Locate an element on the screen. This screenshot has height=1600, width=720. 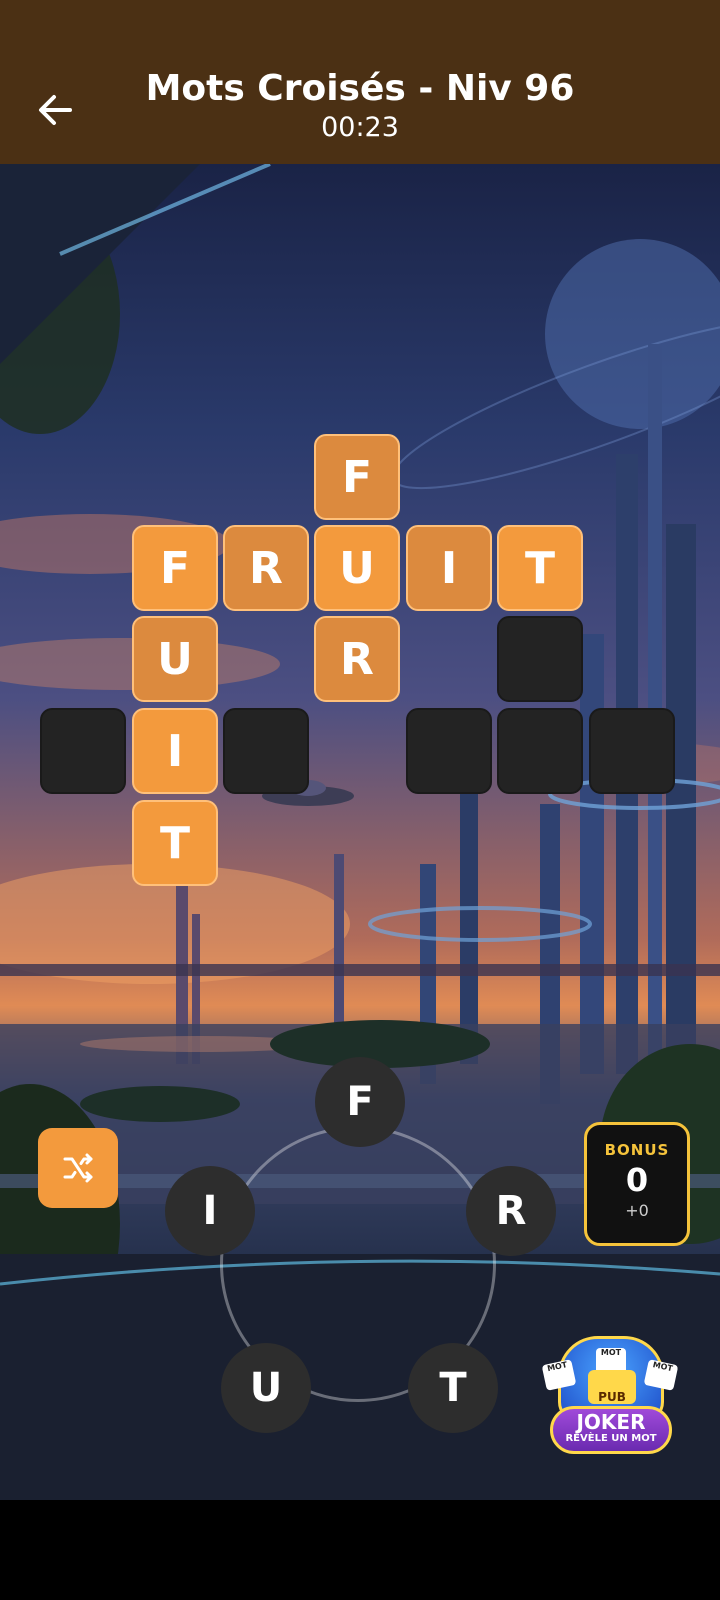
shuffle-button is located at coordinates (78, 1168).